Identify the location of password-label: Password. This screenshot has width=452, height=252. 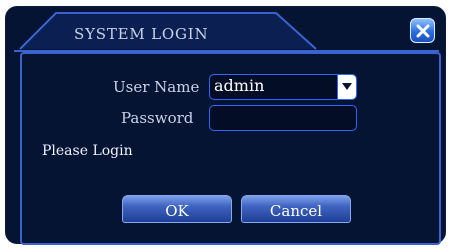
(157, 118).